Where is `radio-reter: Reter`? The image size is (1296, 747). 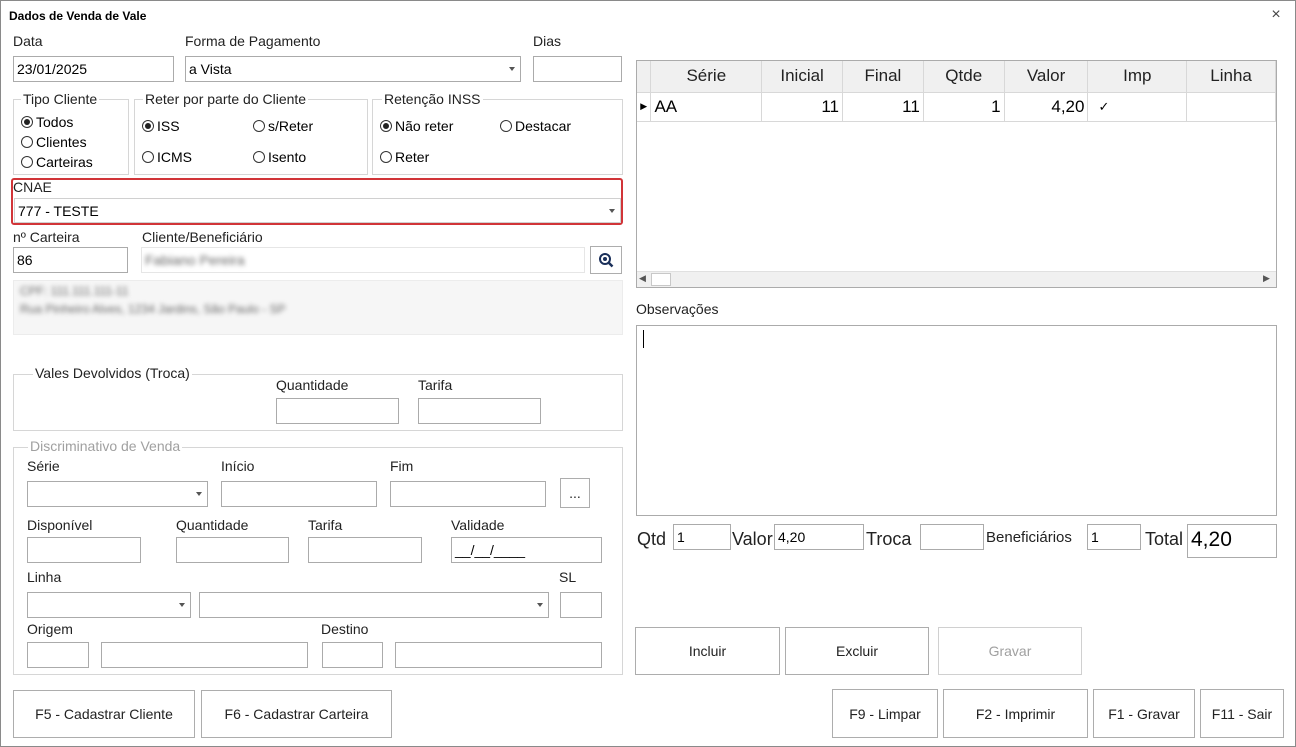
radio-reter: Reter is located at coordinates (404, 157).